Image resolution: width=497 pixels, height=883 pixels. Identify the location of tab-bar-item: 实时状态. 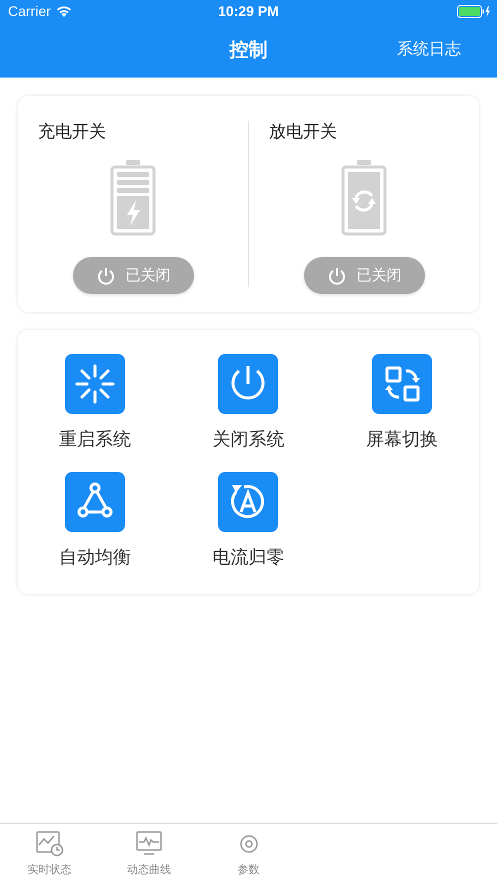
(50, 853).